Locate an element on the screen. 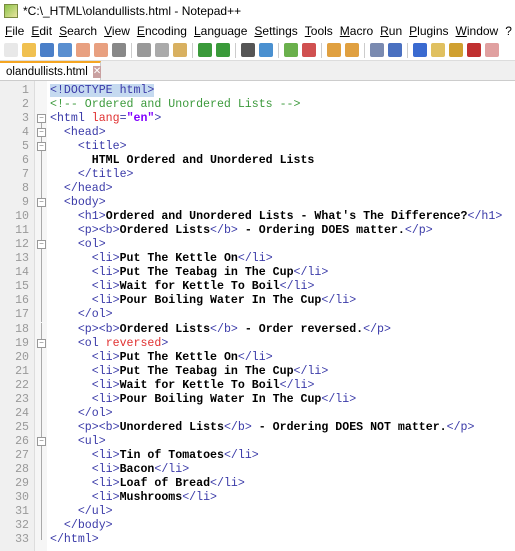 The image size is (515, 551). menu-edit: Edit is located at coordinates (43, 31).